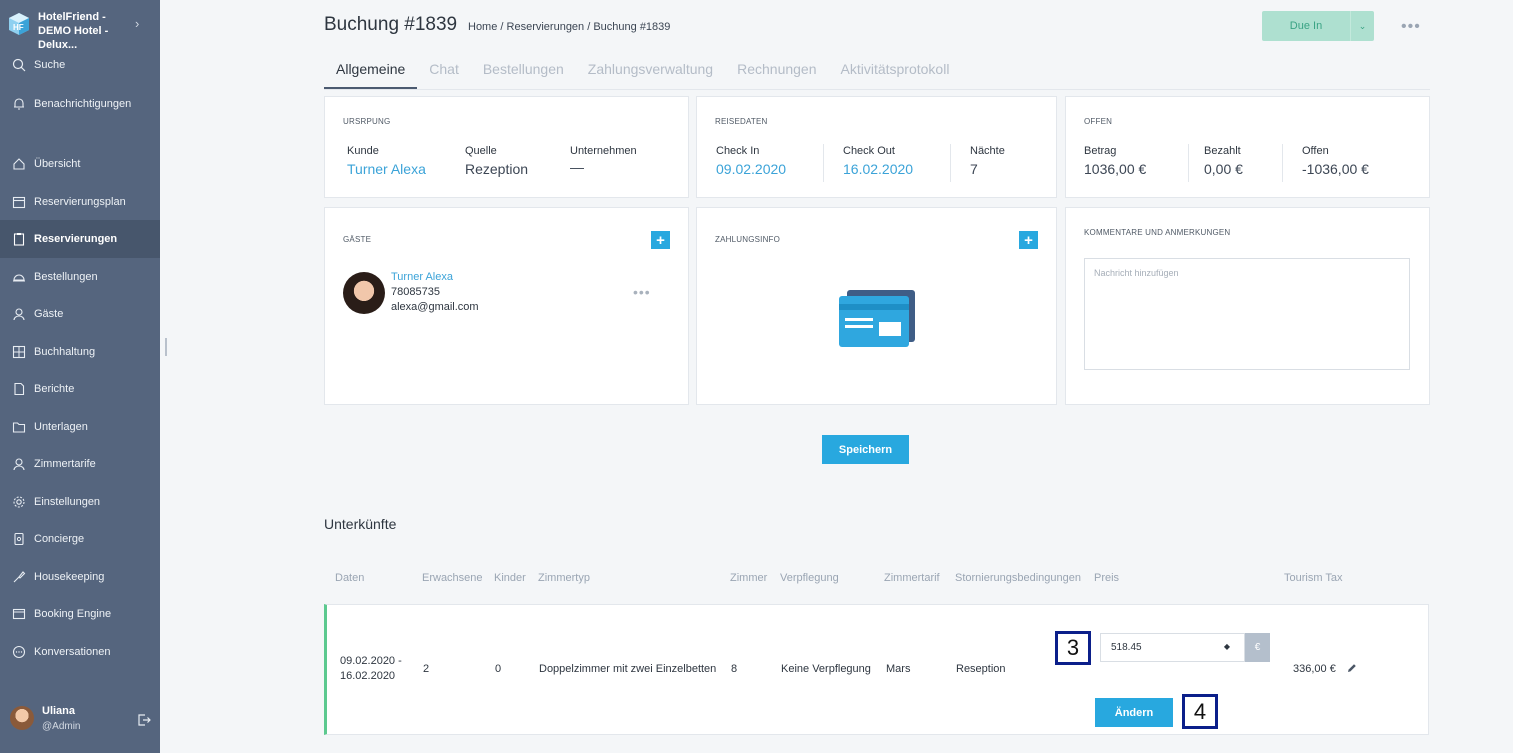 The height and width of the screenshot is (753, 1513). Describe the element at coordinates (350, 578) in the screenshot. I see `column-header-dates: Daten` at that location.